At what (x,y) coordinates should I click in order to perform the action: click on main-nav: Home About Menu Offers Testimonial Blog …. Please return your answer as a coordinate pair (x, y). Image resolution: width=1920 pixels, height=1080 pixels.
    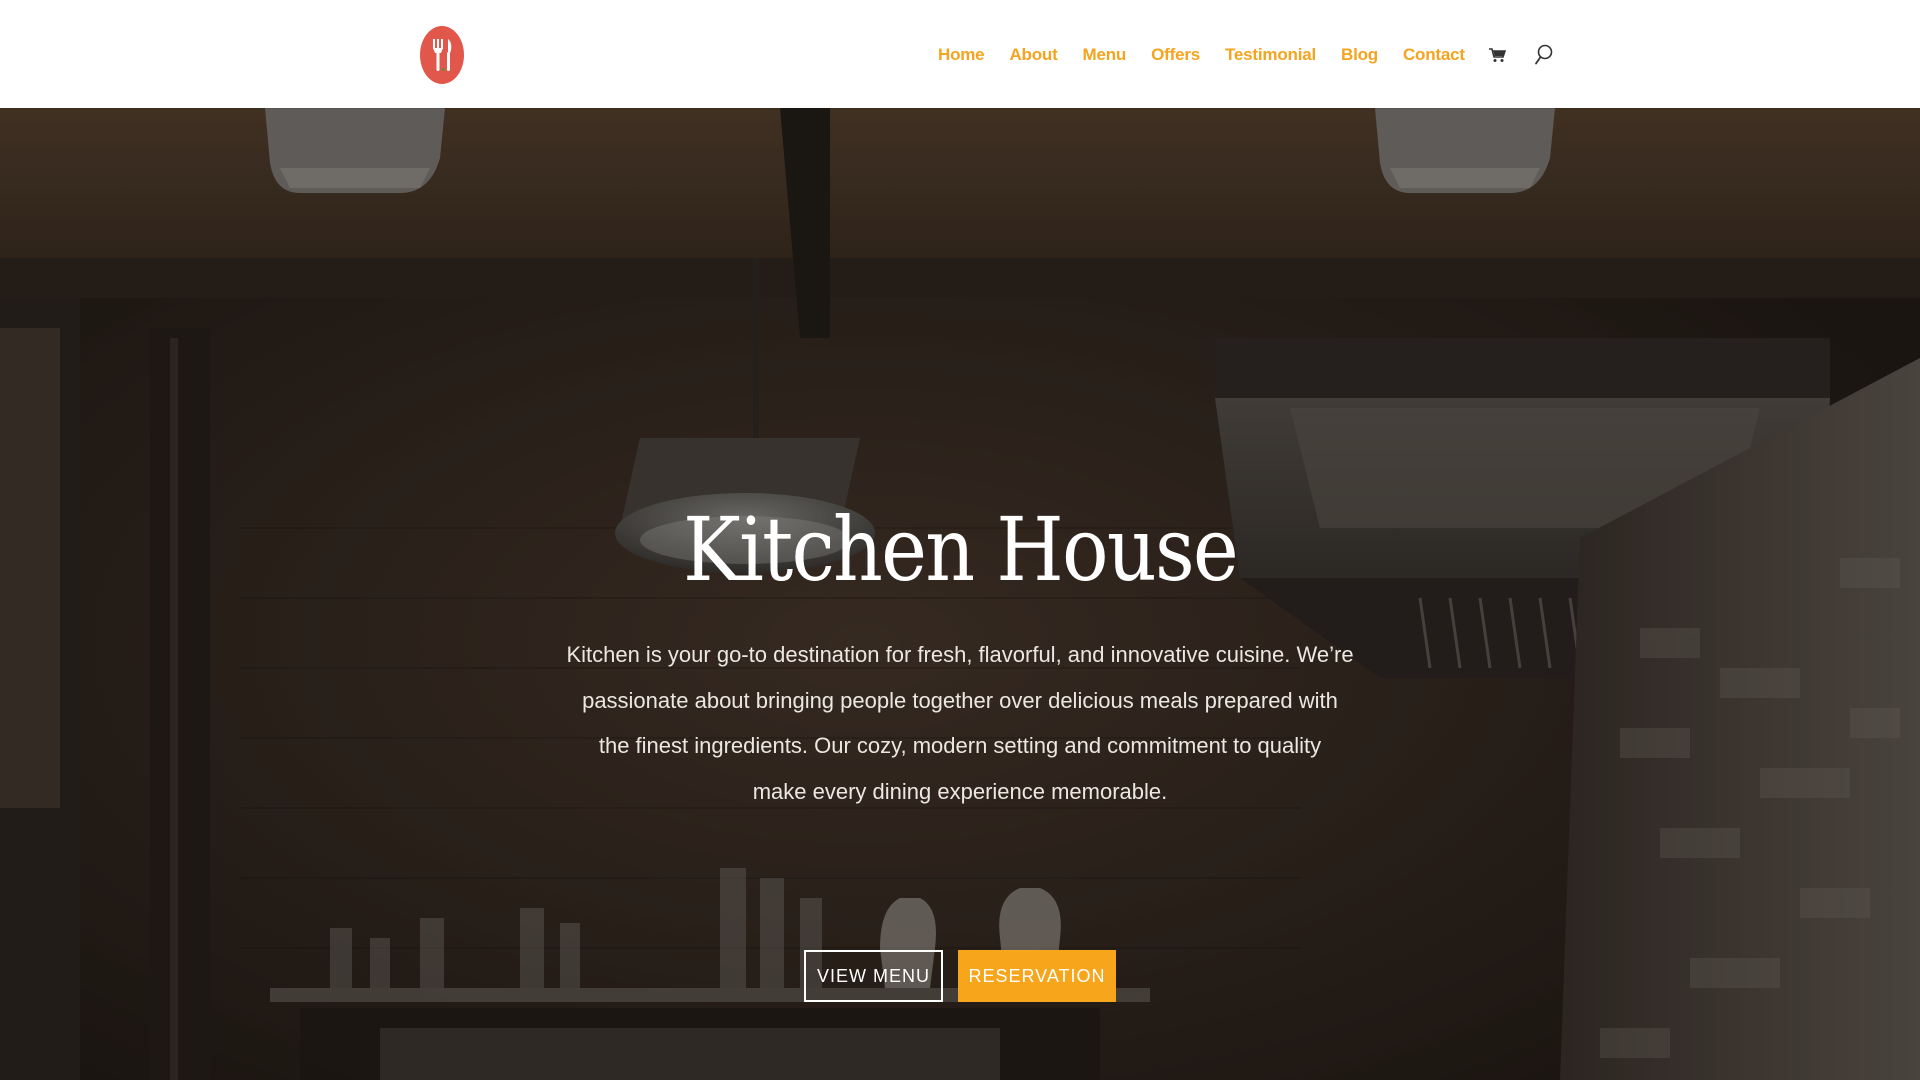
    Looking at the image, I should click on (1246, 55).